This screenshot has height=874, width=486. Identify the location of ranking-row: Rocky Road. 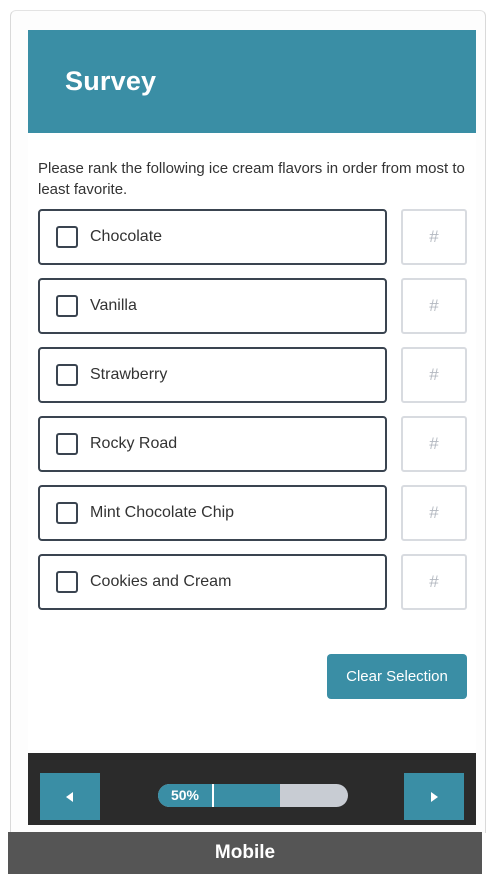
(253, 444).